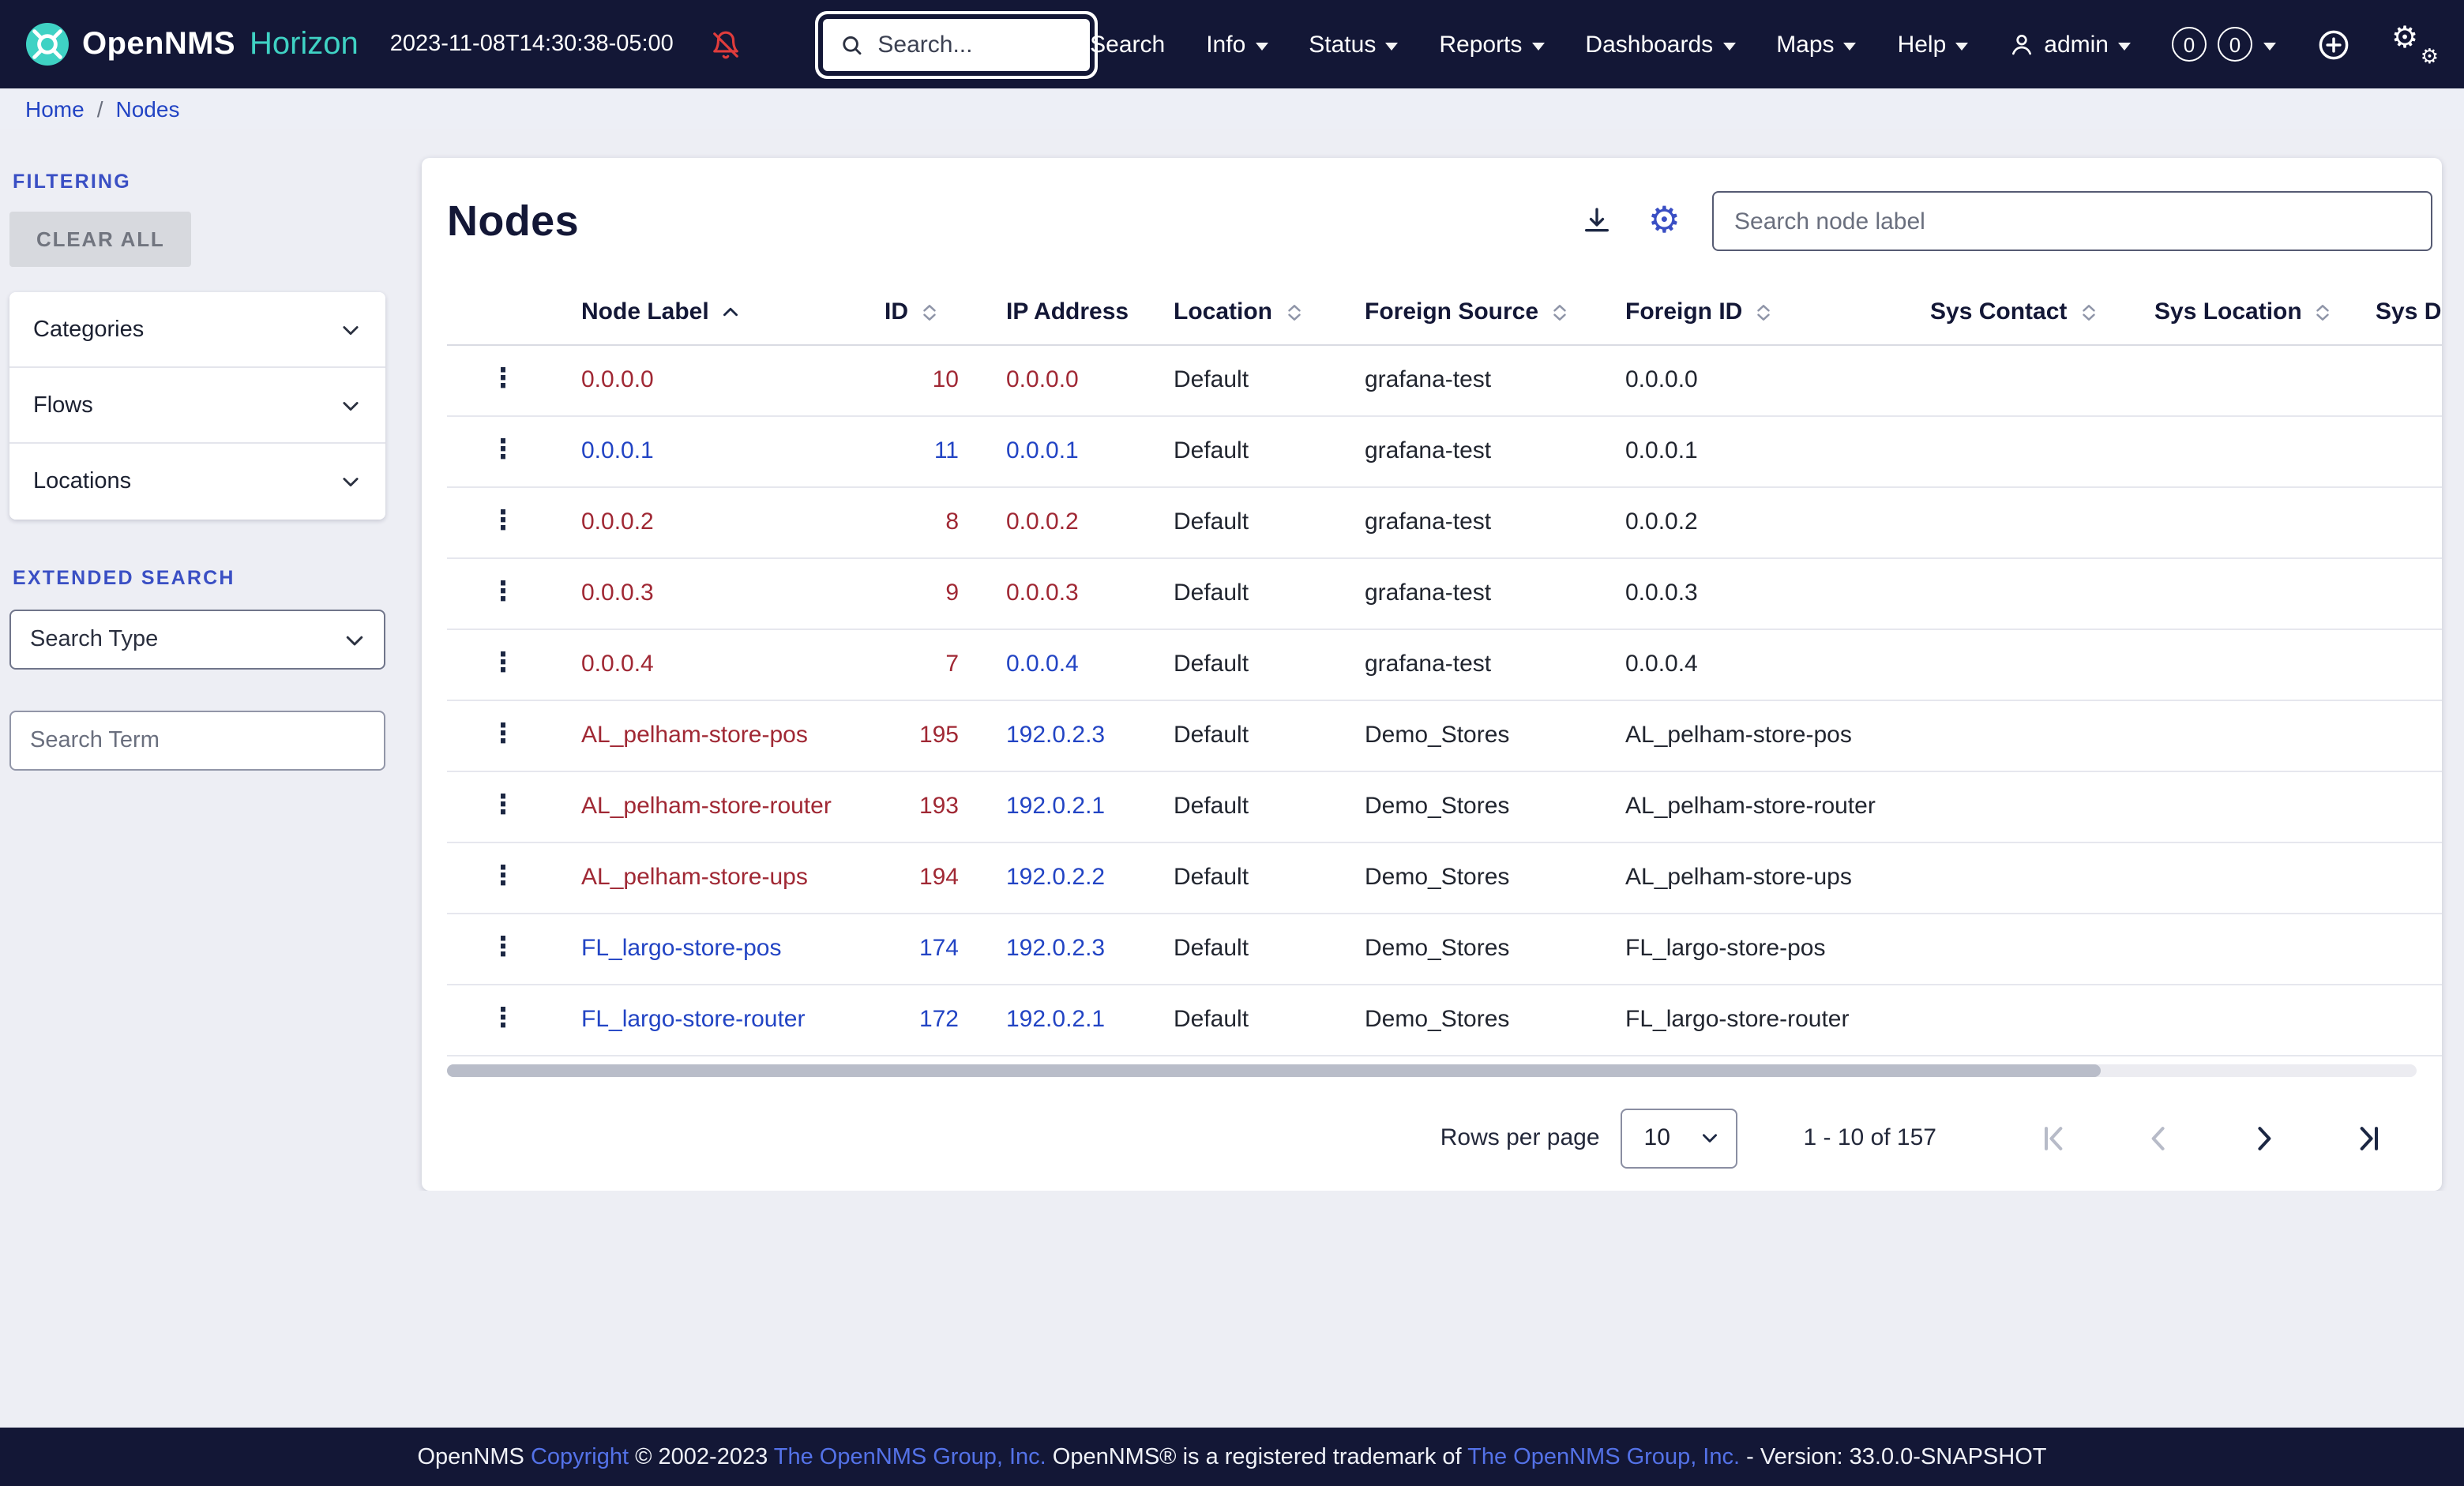 The width and height of the screenshot is (2464, 1486). Describe the element at coordinates (580, 1456) in the screenshot. I see `footer-link: Copyright` at that location.